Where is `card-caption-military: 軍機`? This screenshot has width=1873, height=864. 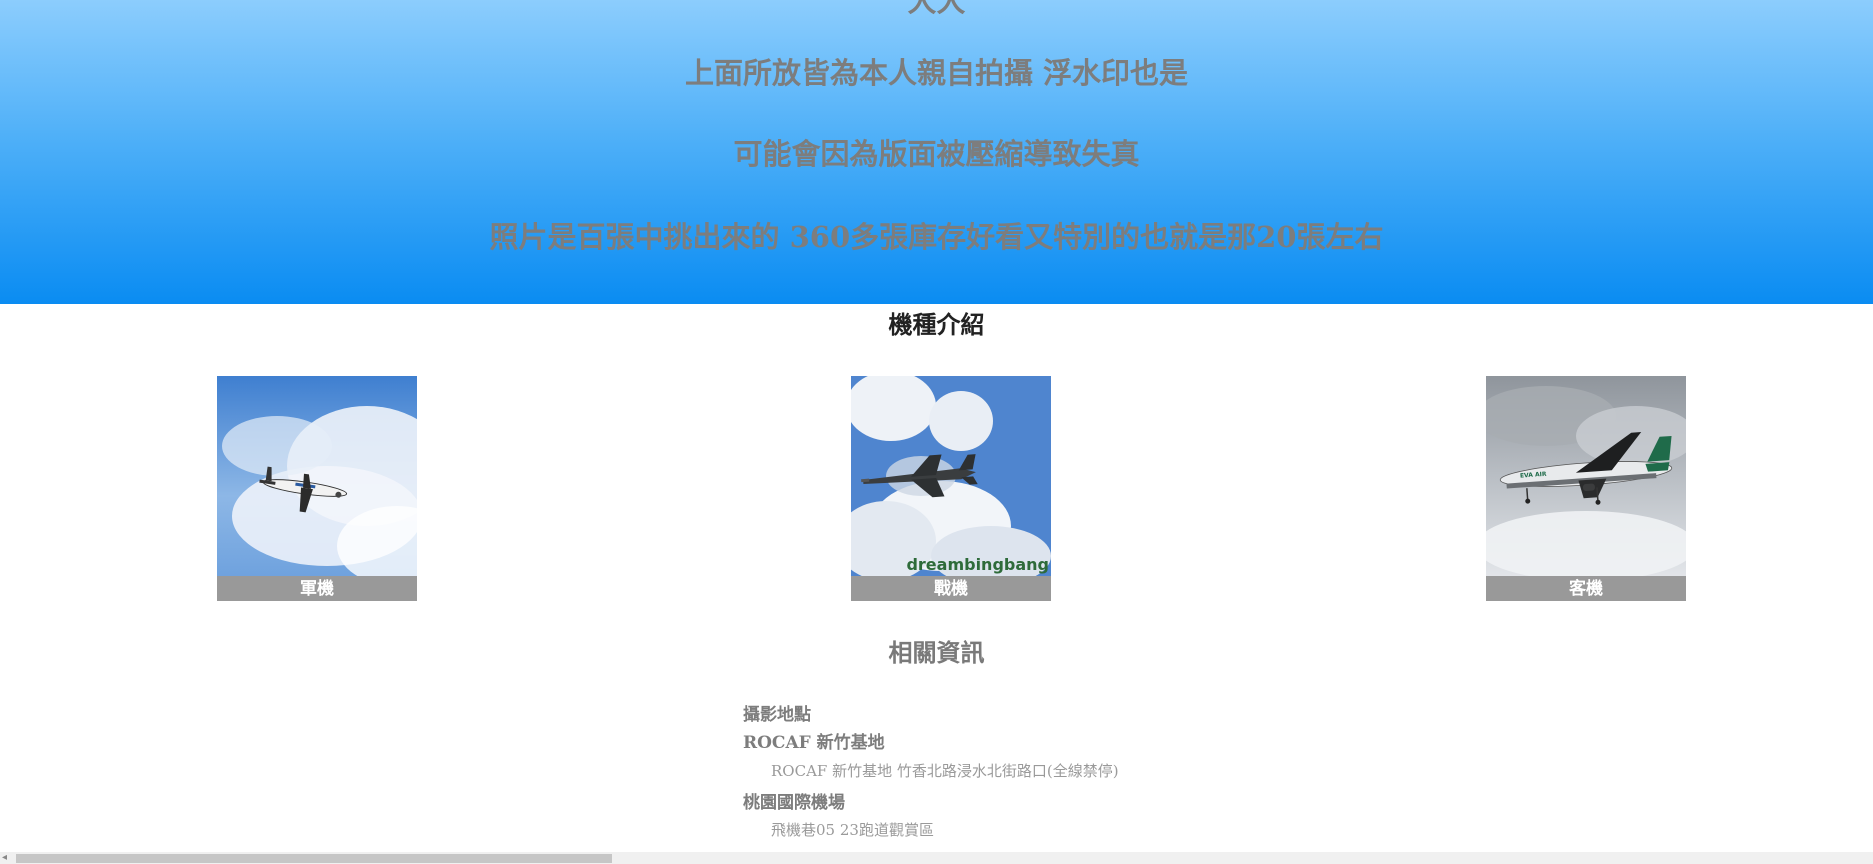
card-caption-military: 軍機 is located at coordinates (317, 588).